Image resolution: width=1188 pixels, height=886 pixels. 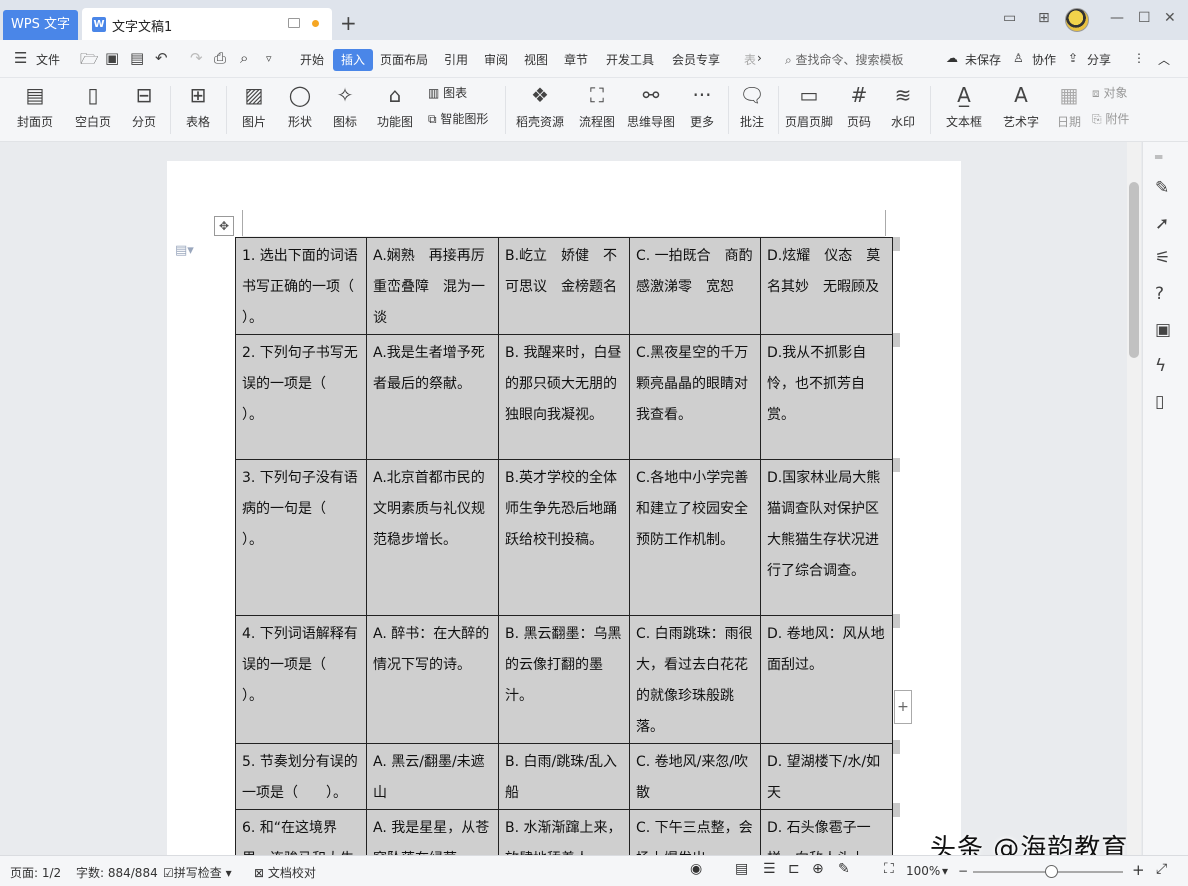 I want to click on question-cell: 1. 选出下面的词语书写正确的一项（ ）。, so click(x=308, y=286).